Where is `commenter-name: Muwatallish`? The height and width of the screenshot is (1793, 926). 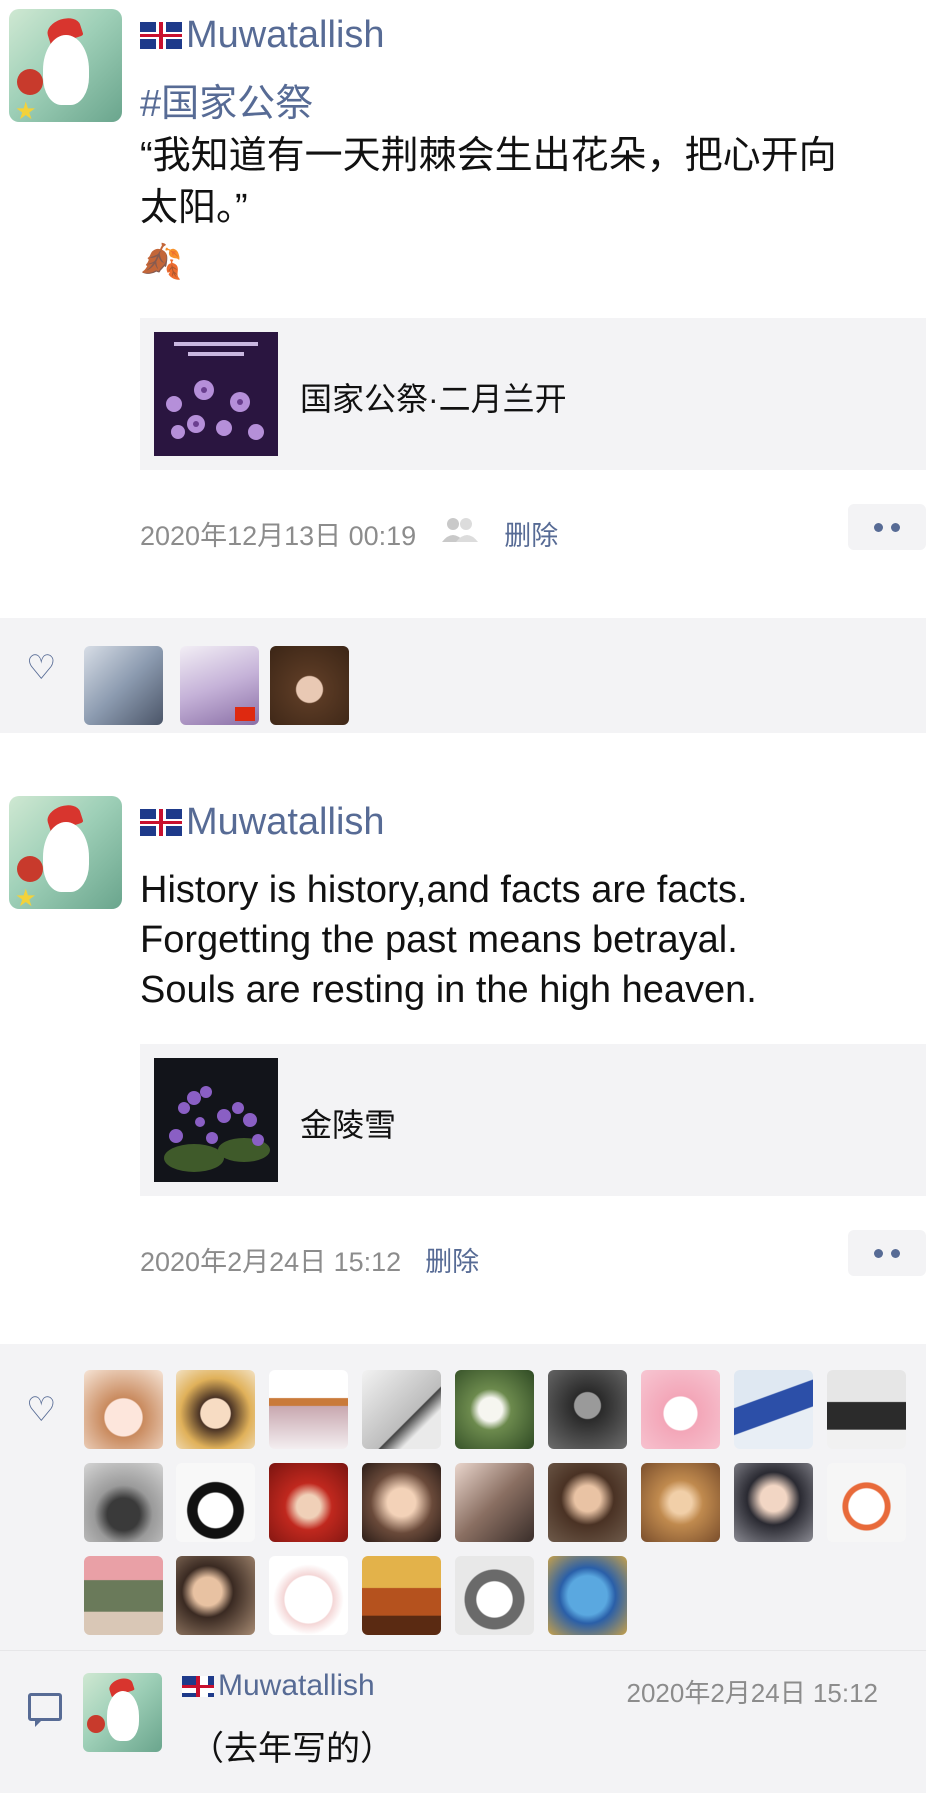
commenter-name: Muwatallish is located at coordinates (278, 1686).